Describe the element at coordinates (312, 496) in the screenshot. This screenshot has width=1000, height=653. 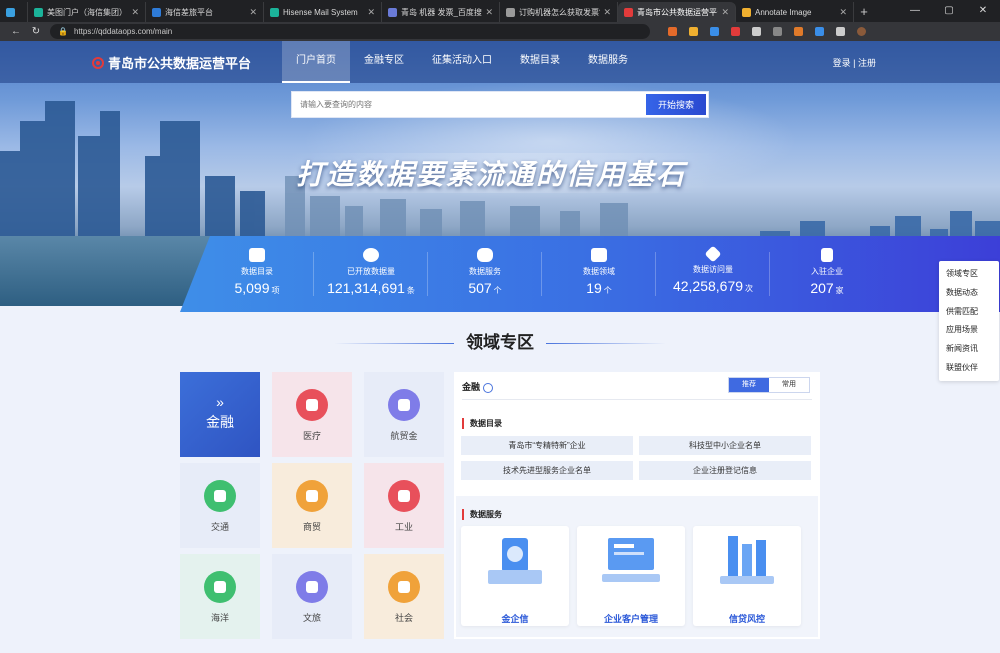
I see `shop-icon` at that location.